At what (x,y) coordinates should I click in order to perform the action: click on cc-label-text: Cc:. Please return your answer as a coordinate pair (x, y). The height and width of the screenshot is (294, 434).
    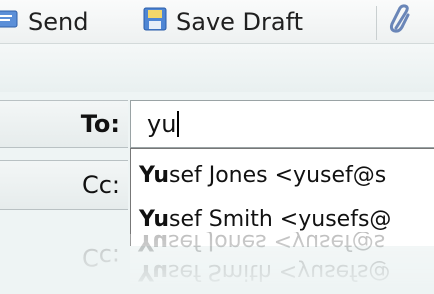
    Looking at the image, I should click on (100, 185).